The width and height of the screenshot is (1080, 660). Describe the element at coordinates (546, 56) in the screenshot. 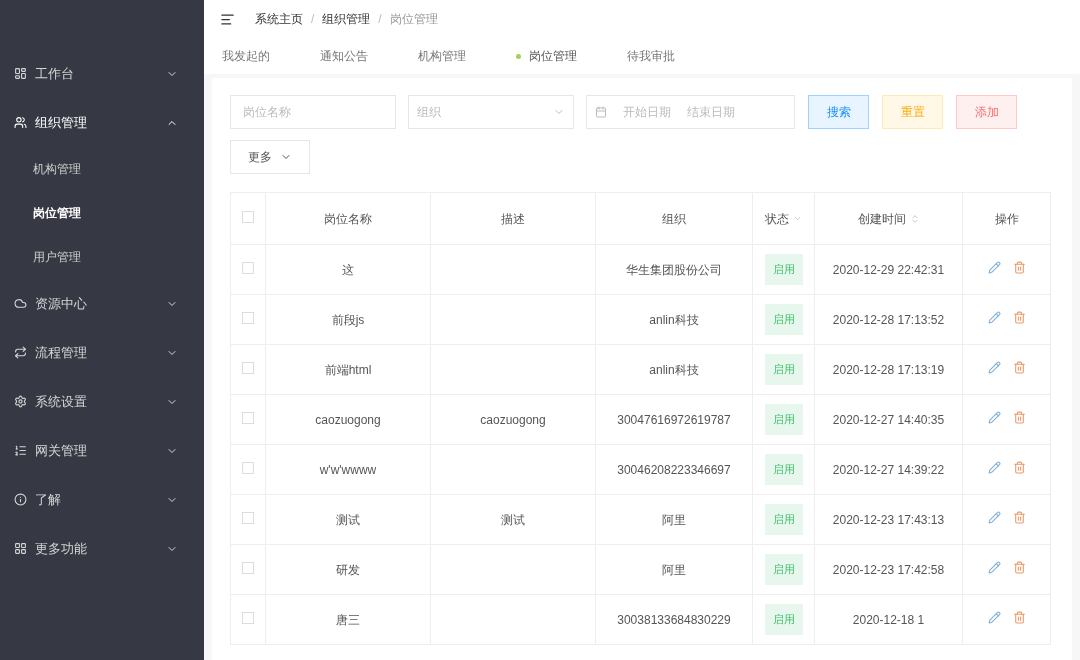

I see `tab: 岗位管理` at that location.